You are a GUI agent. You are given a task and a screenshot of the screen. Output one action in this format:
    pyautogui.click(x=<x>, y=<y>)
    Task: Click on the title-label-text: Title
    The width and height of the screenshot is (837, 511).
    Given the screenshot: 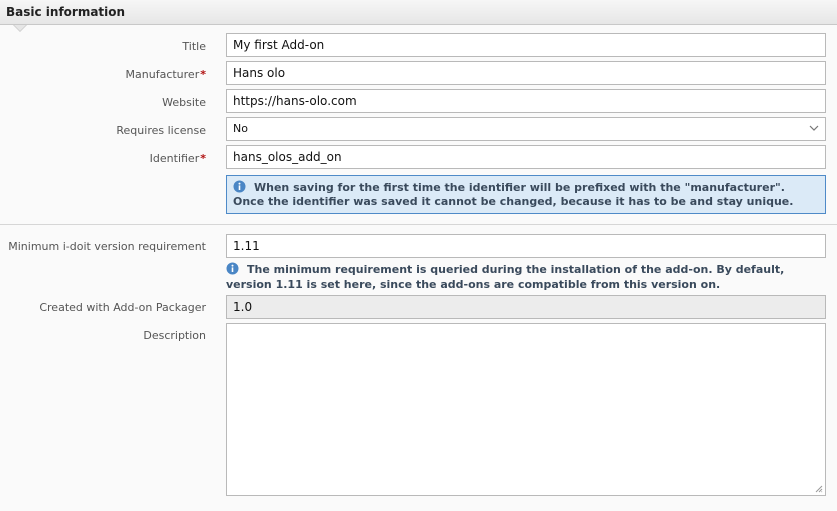 What is the action you would take?
    pyautogui.click(x=194, y=46)
    